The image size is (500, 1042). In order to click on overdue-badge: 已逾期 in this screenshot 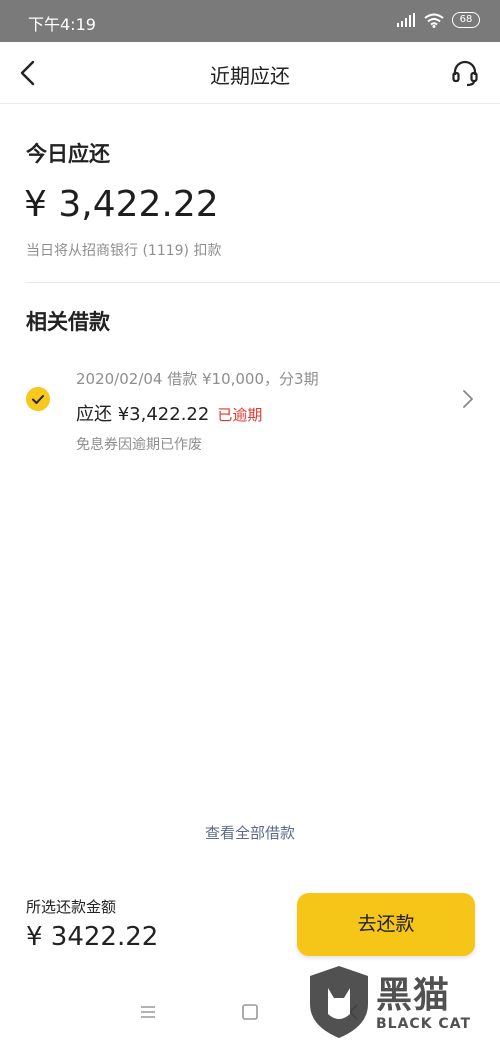, I will do `click(240, 415)`.